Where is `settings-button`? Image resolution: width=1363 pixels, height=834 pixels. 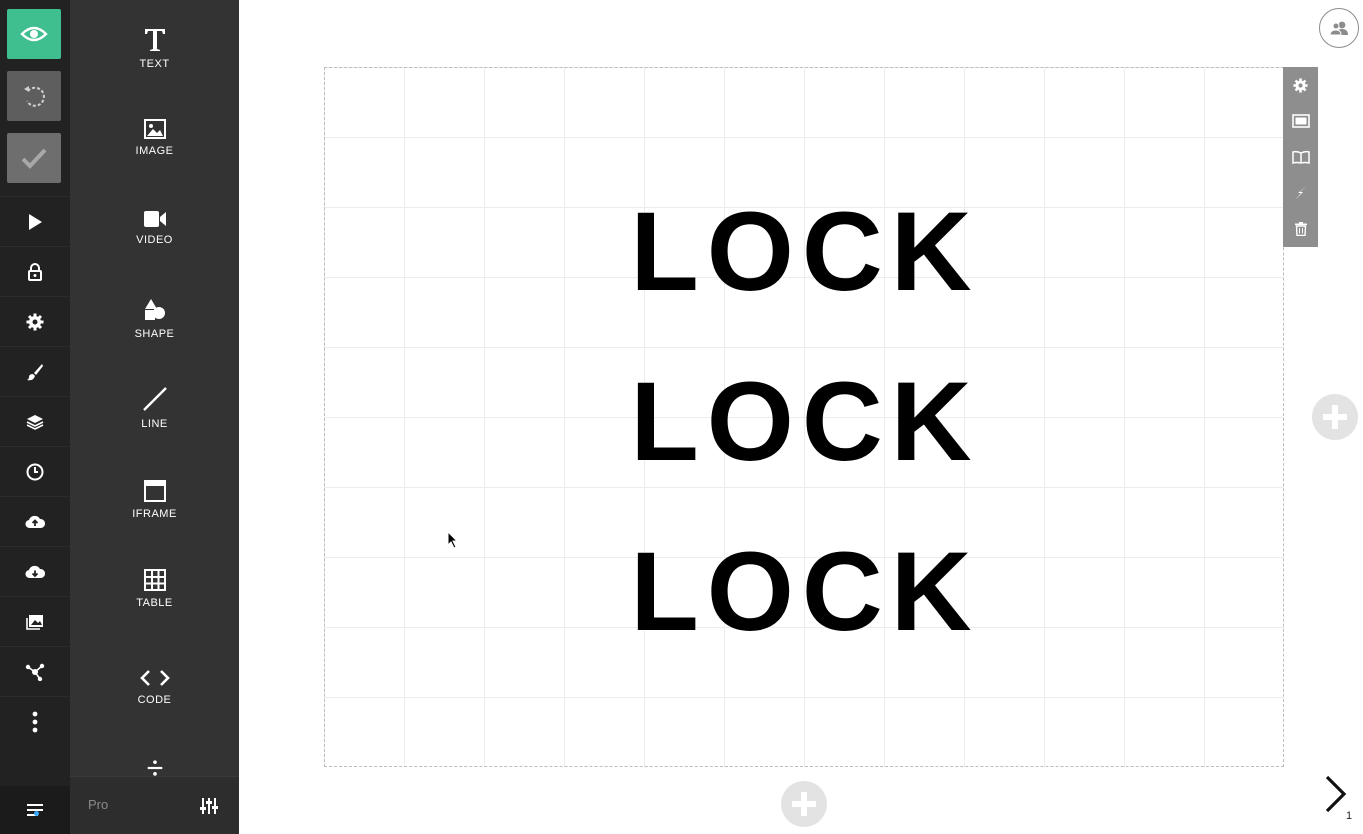 settings-button is located at coordinates (35, 321).